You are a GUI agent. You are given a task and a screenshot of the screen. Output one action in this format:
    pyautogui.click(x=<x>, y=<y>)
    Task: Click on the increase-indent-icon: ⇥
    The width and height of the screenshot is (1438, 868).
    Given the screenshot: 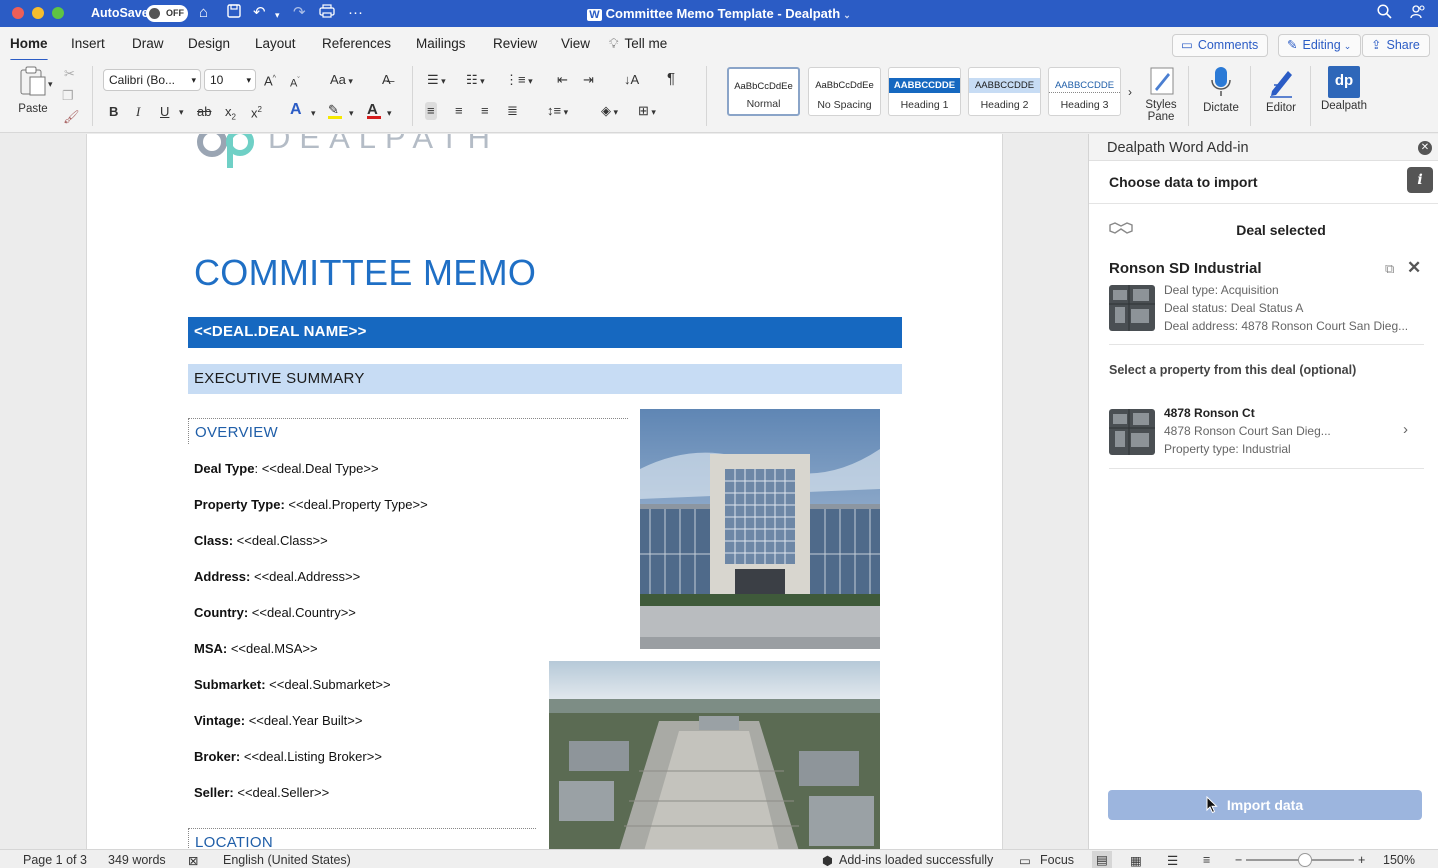 What is the action you would take?
    pyautogui.click(x=588, y=80)
    